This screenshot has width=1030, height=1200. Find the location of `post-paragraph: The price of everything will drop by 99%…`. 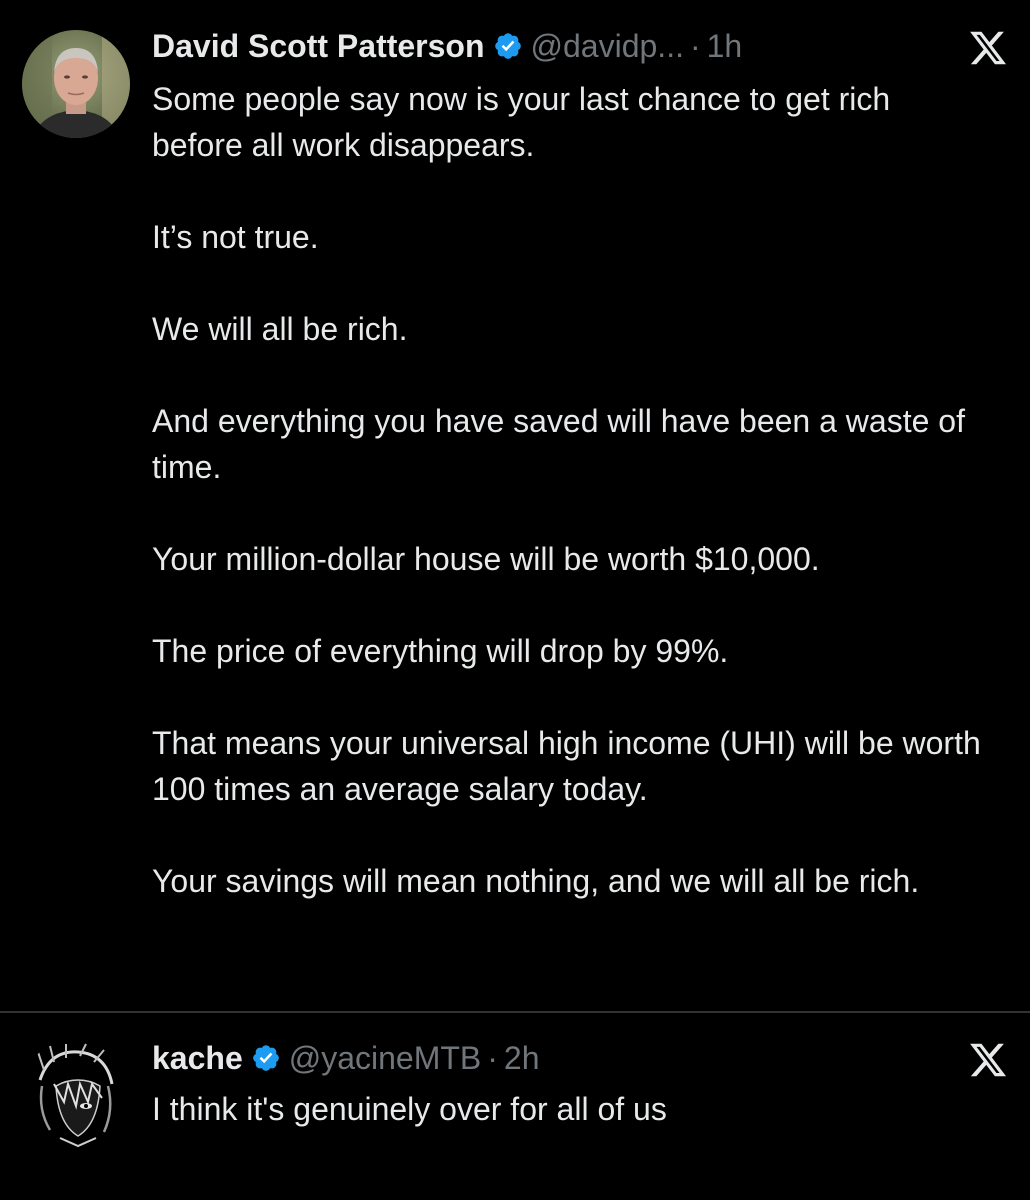

post-paragraph: The price of everything will drop by 99%… is located at coordinates (440, 651).